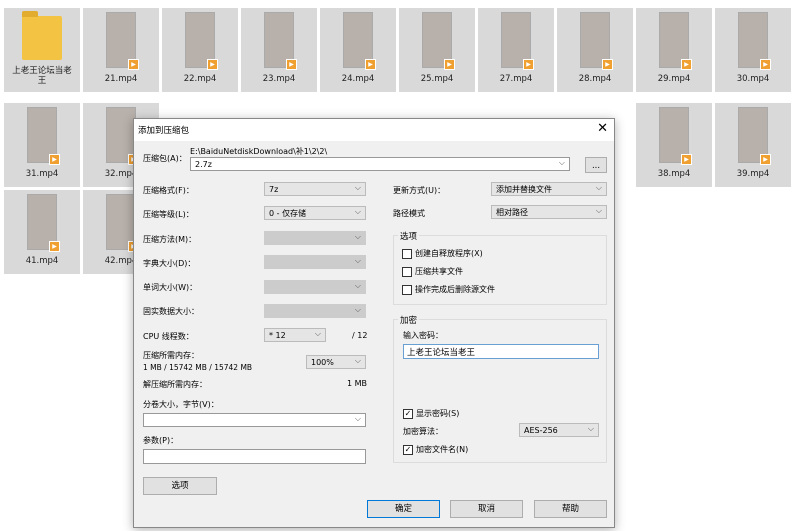 This screenshot has height=531, width=800. I want to click on method-label: 压缩方法(M)：, so click(170, 239).